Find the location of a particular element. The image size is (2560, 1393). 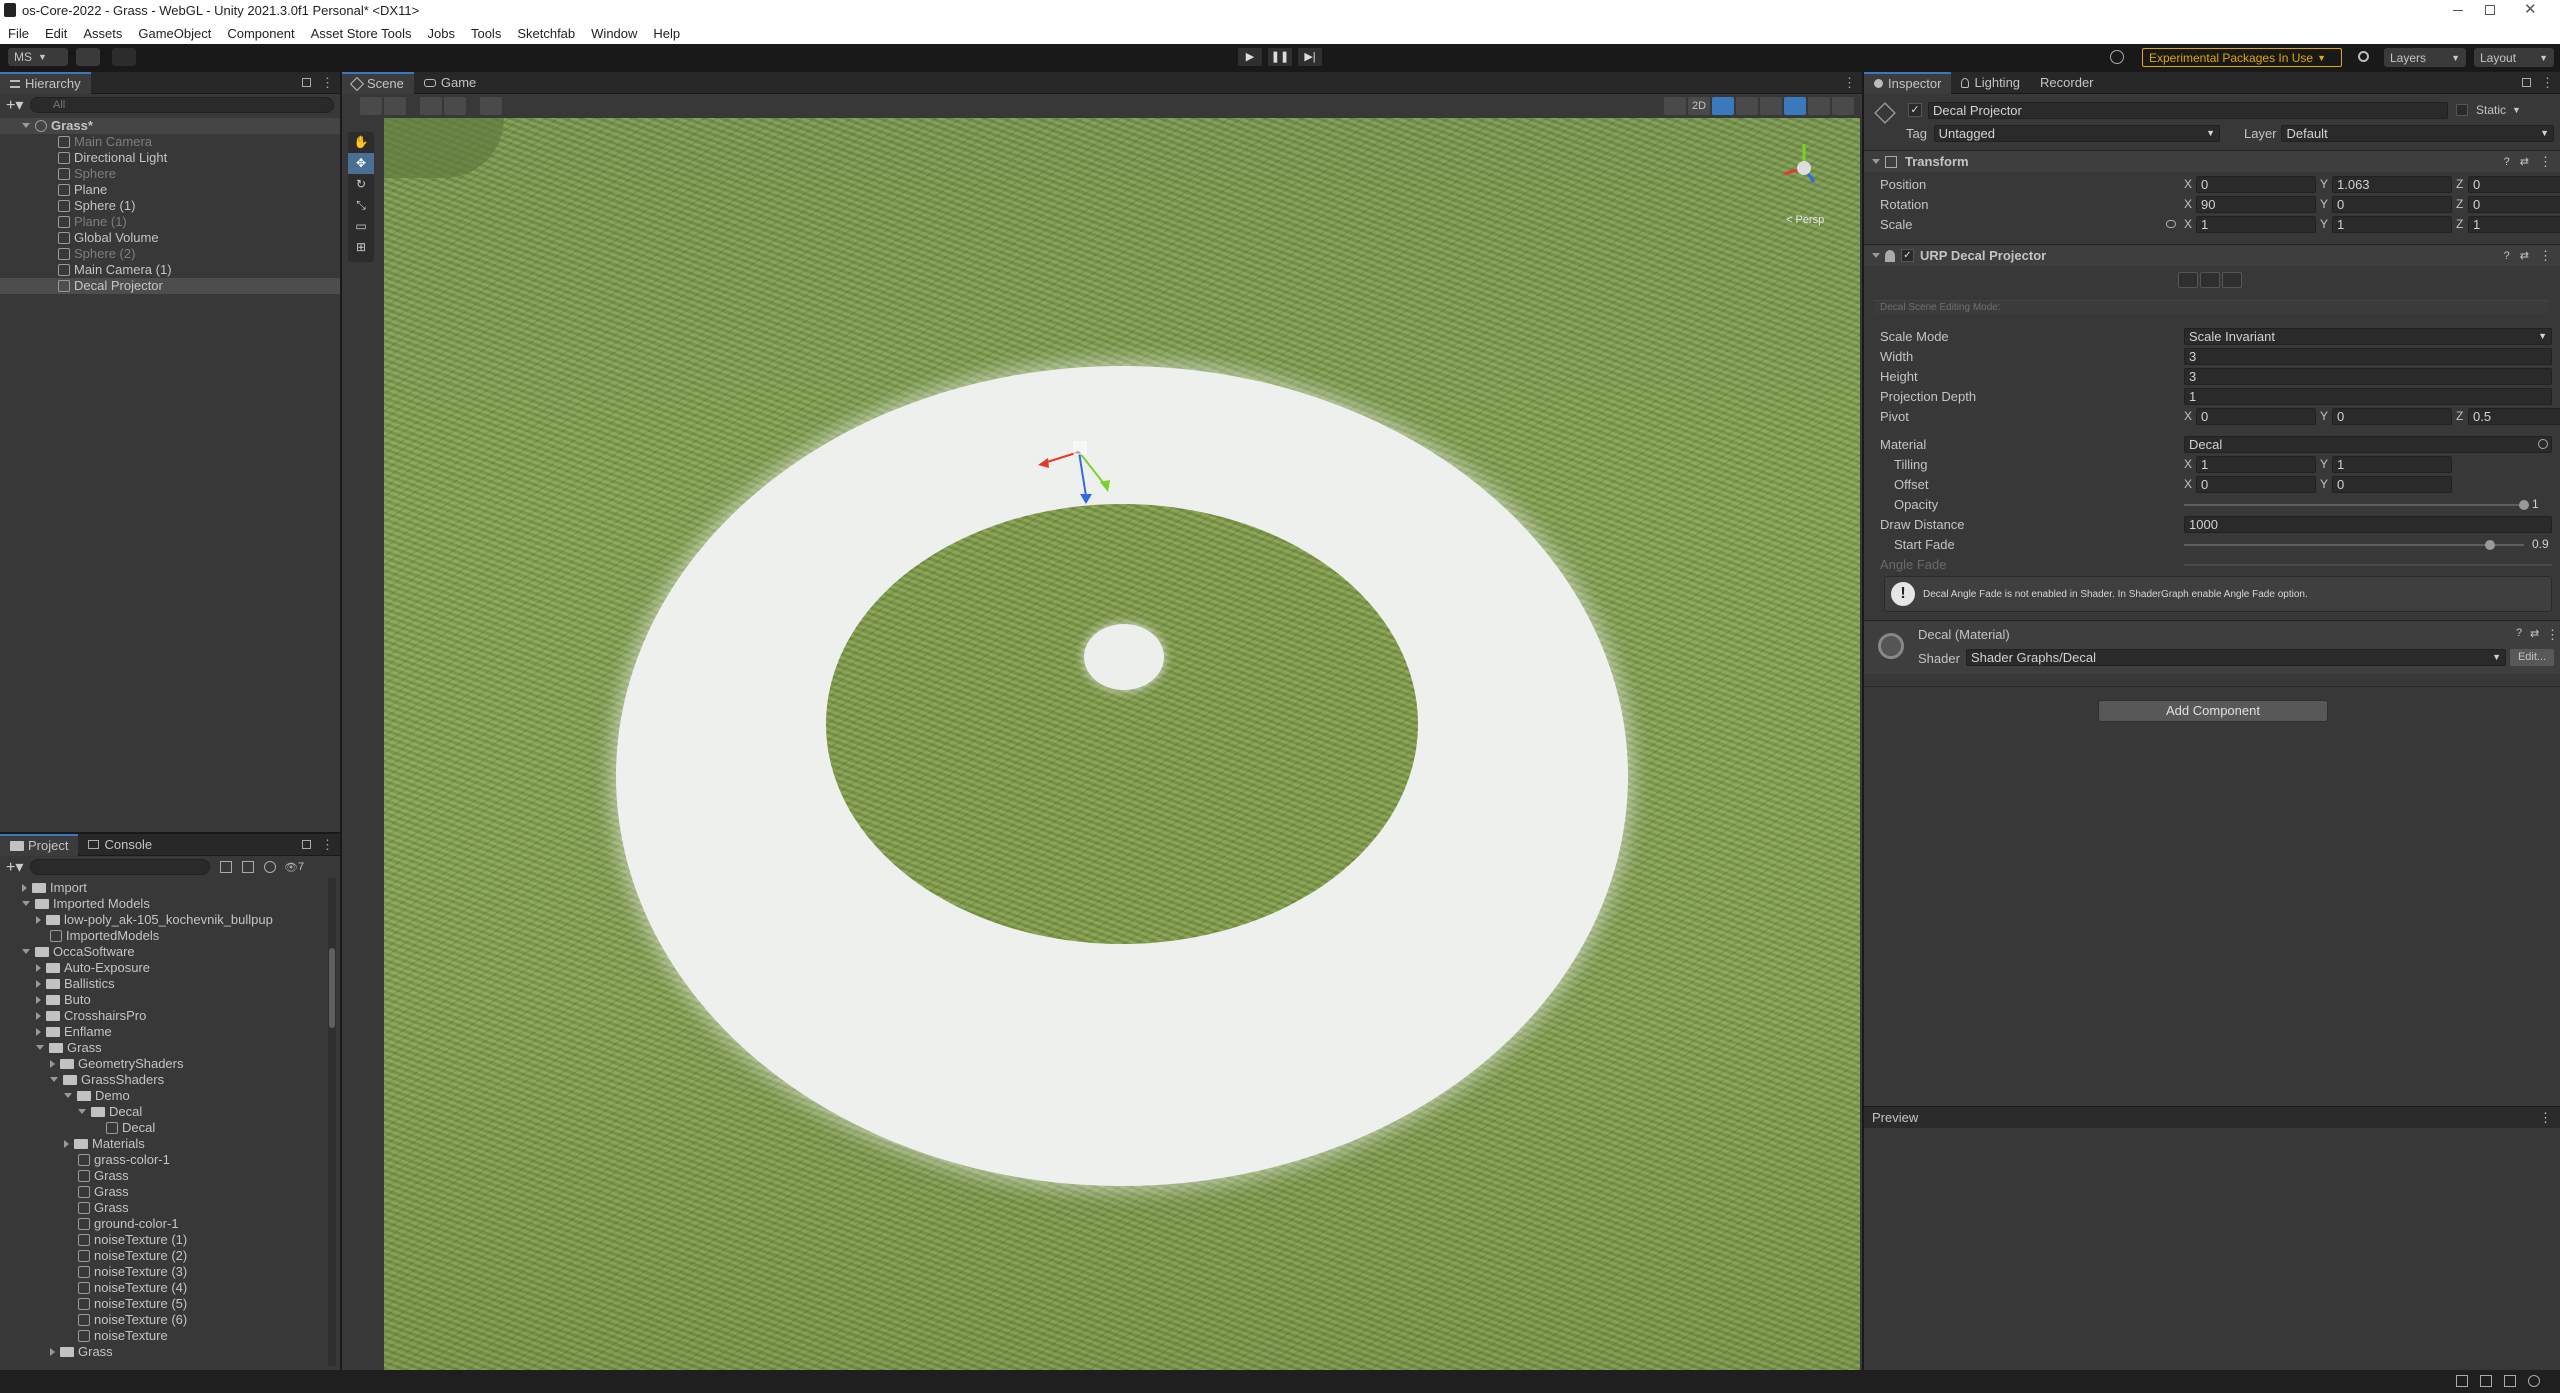

audio-toggle-icon is located at coordinates (1747, 106).